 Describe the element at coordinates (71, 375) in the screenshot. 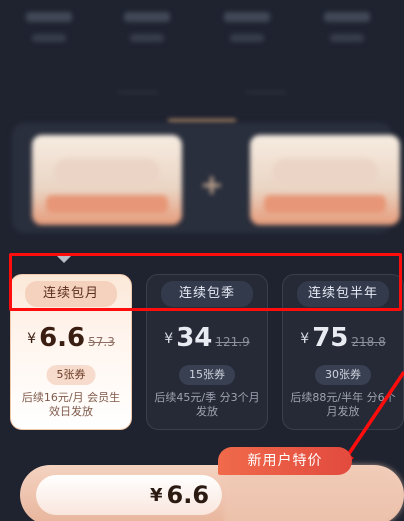

I see `ticket-badge: 5张券` at that location.